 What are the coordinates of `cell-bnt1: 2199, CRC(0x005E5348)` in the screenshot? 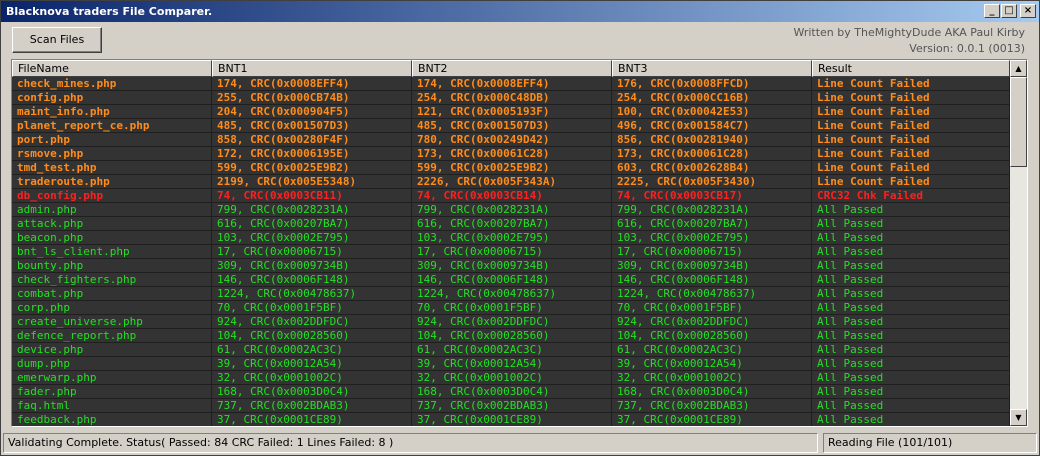 It's located at (312, 182).